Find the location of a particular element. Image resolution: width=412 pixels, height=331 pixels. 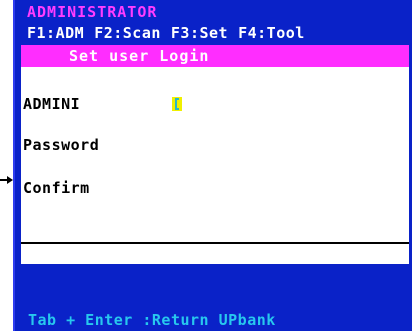

menu-item-tool: F4:Tool is located at coordinates (271, 34).